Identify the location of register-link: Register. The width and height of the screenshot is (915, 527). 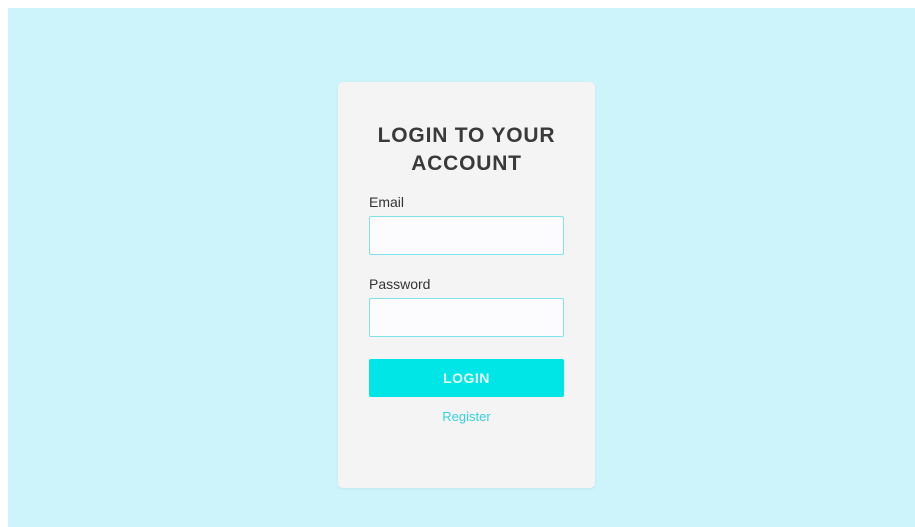
(466, 416).